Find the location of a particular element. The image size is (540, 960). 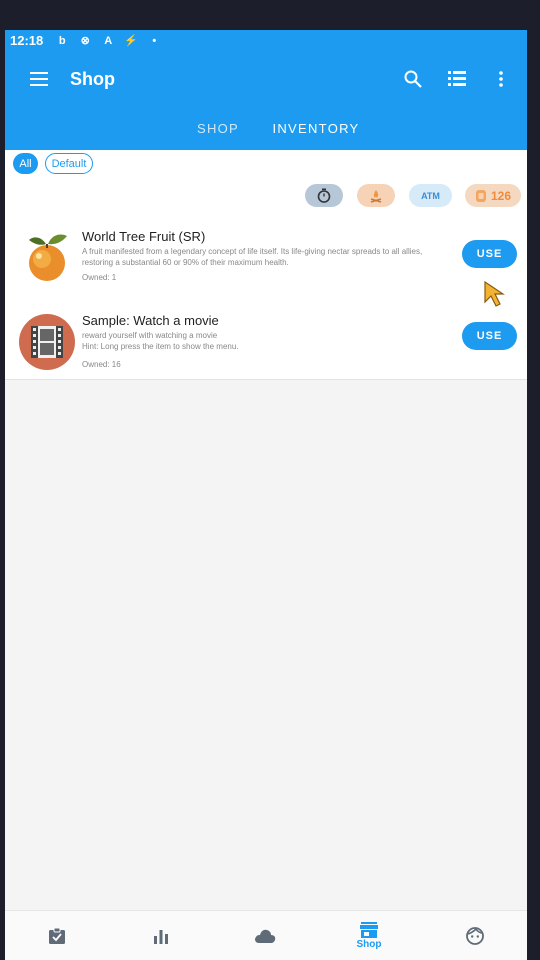

tab-shop: SHOP is located at coordinates (218, 128).